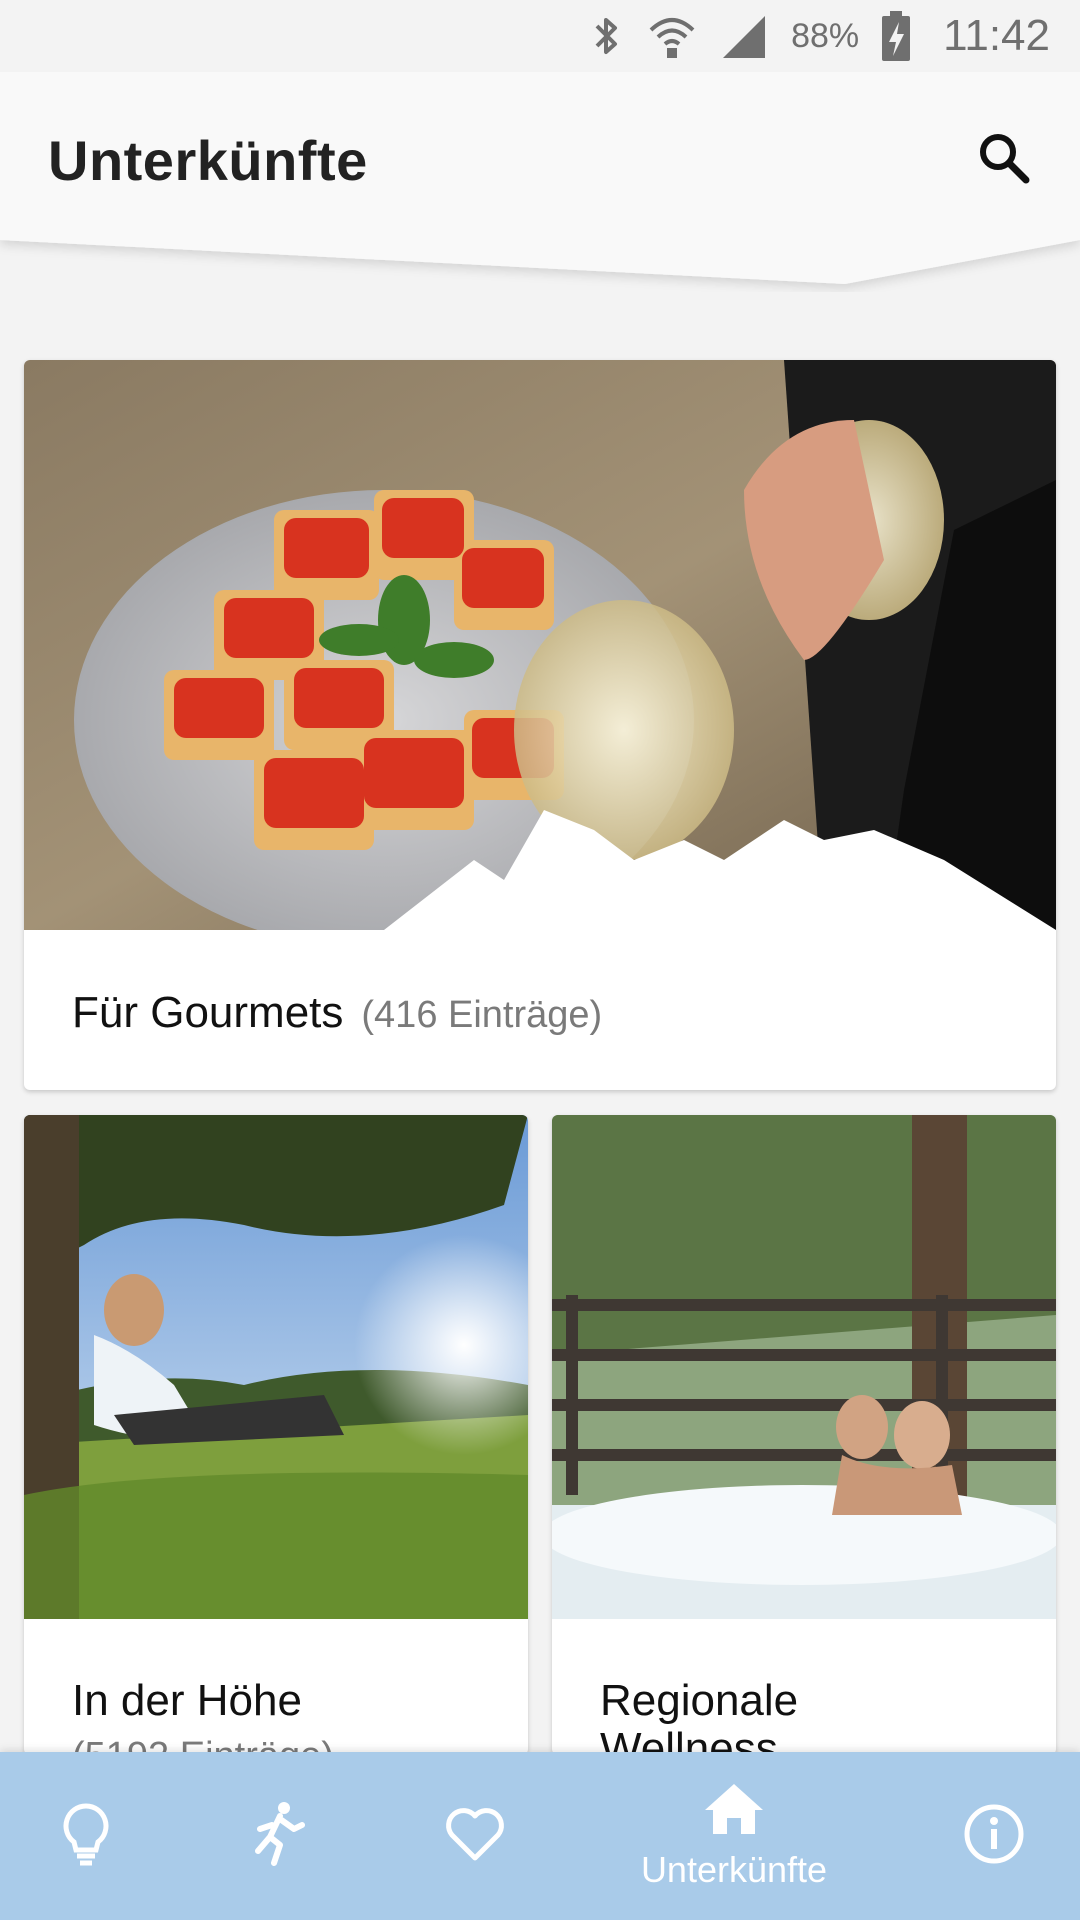 The width and height of the screenshot is (1080, 1920). What do you see at coordinates (672, 36) in the screenshot?
I see `wifi-icon` at bounding box center [672, 36].